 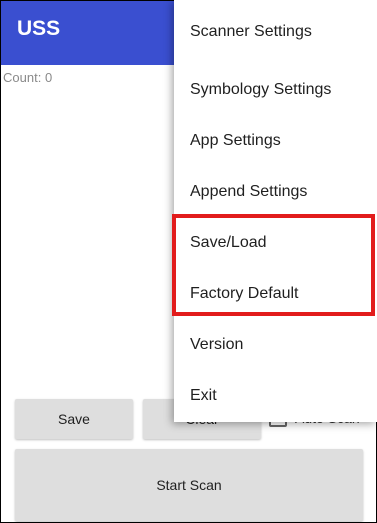 What do you see at coordinates (275, 89) in the screenshot?
I see `menu-item-symbology-settings: Symbology Settings` at bounding box center [275, 89].